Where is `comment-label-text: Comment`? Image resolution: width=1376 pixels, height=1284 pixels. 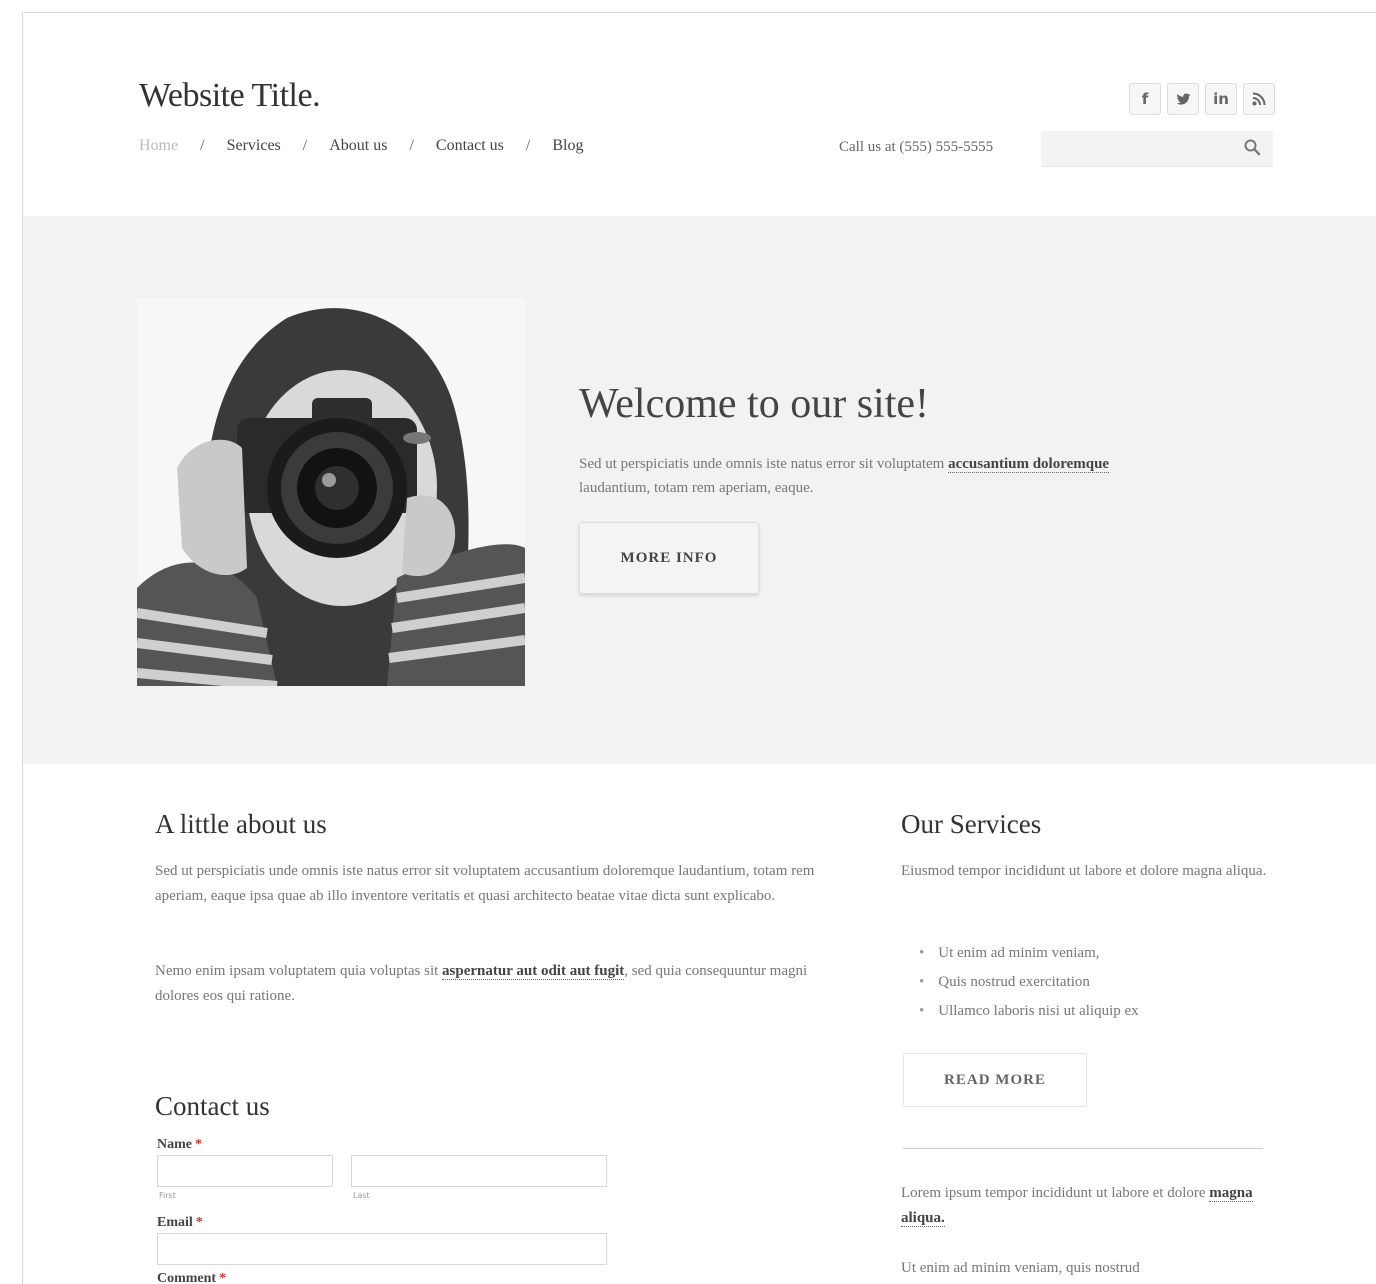
comment-label-text: Comment is located at coordinates (187, 1277).